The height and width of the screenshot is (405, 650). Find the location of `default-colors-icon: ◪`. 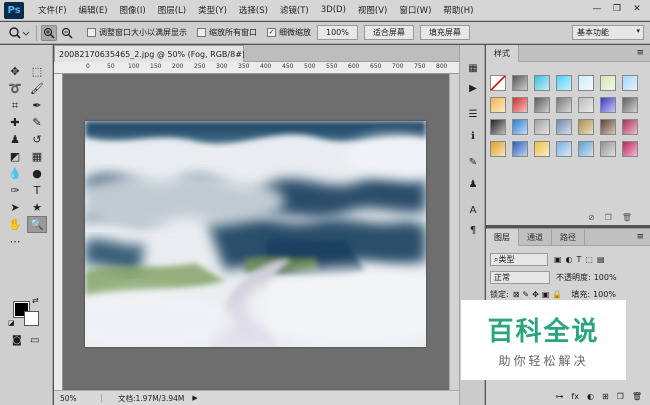

default-colors-icon: ◪ is located at coordinates (11, 323).